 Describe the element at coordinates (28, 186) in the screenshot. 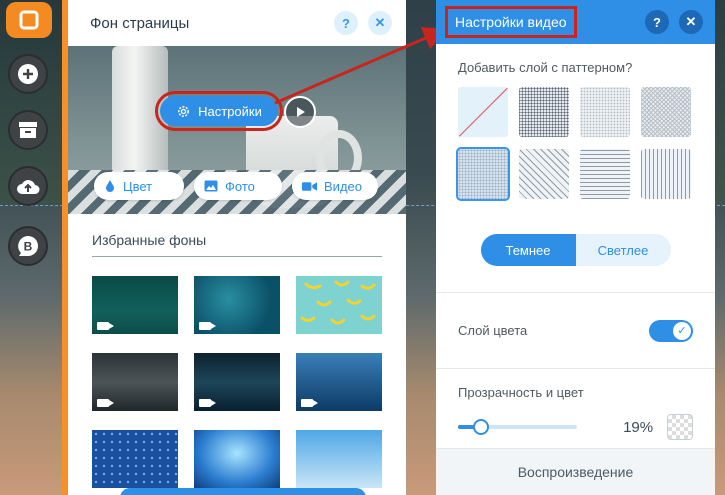

I see `upload-icon` at that location.